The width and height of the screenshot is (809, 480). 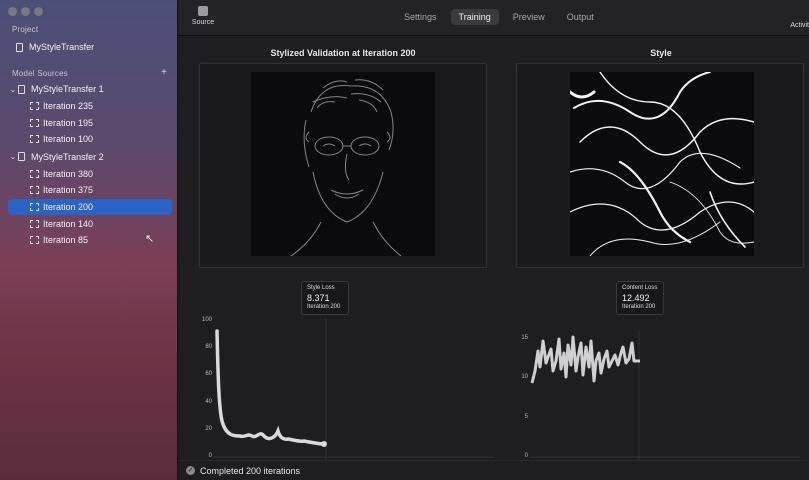 I want to click on project-item: MyStyleTransfer, so click(x=90, y=47).